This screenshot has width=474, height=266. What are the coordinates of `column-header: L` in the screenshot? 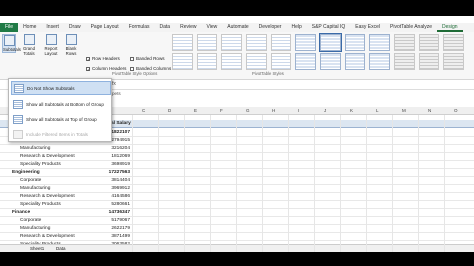 It's located at (377, 110).